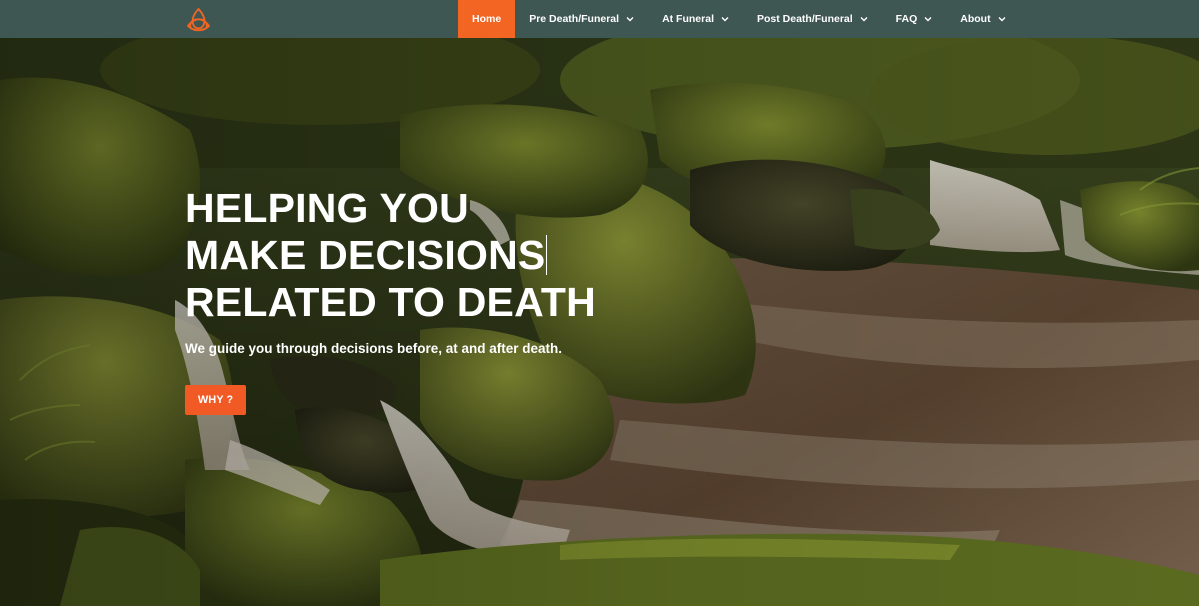  I want to click on hero-headline-line: HELPING YOU, so click(327, 208).